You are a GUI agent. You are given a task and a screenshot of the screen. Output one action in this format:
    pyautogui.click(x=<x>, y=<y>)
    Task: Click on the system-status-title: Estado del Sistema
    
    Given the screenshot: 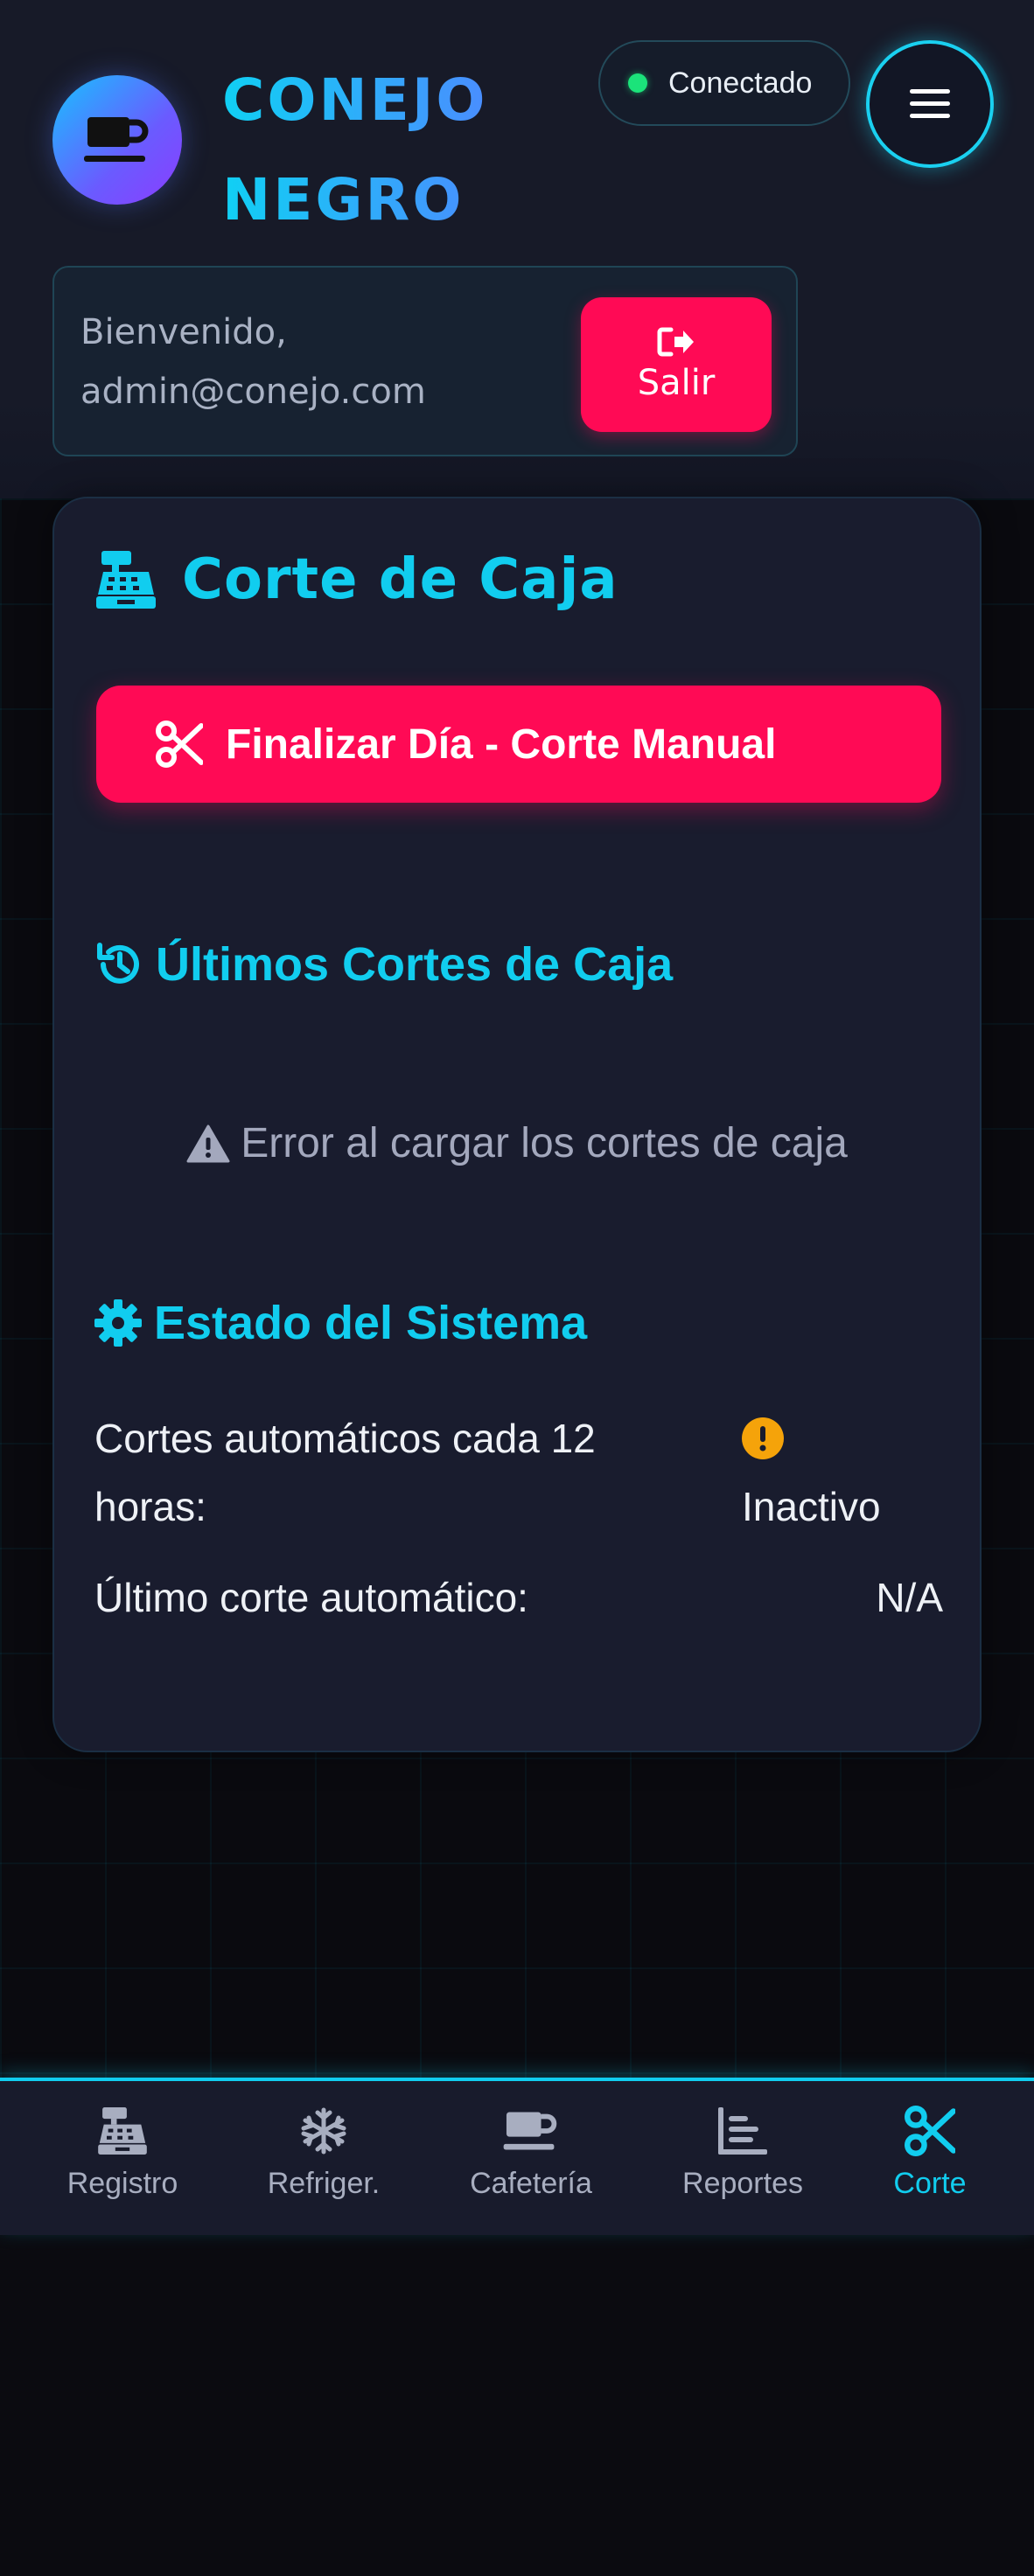 What is the action you would take?
    pyautogui.click(x=341, y=1323)
    